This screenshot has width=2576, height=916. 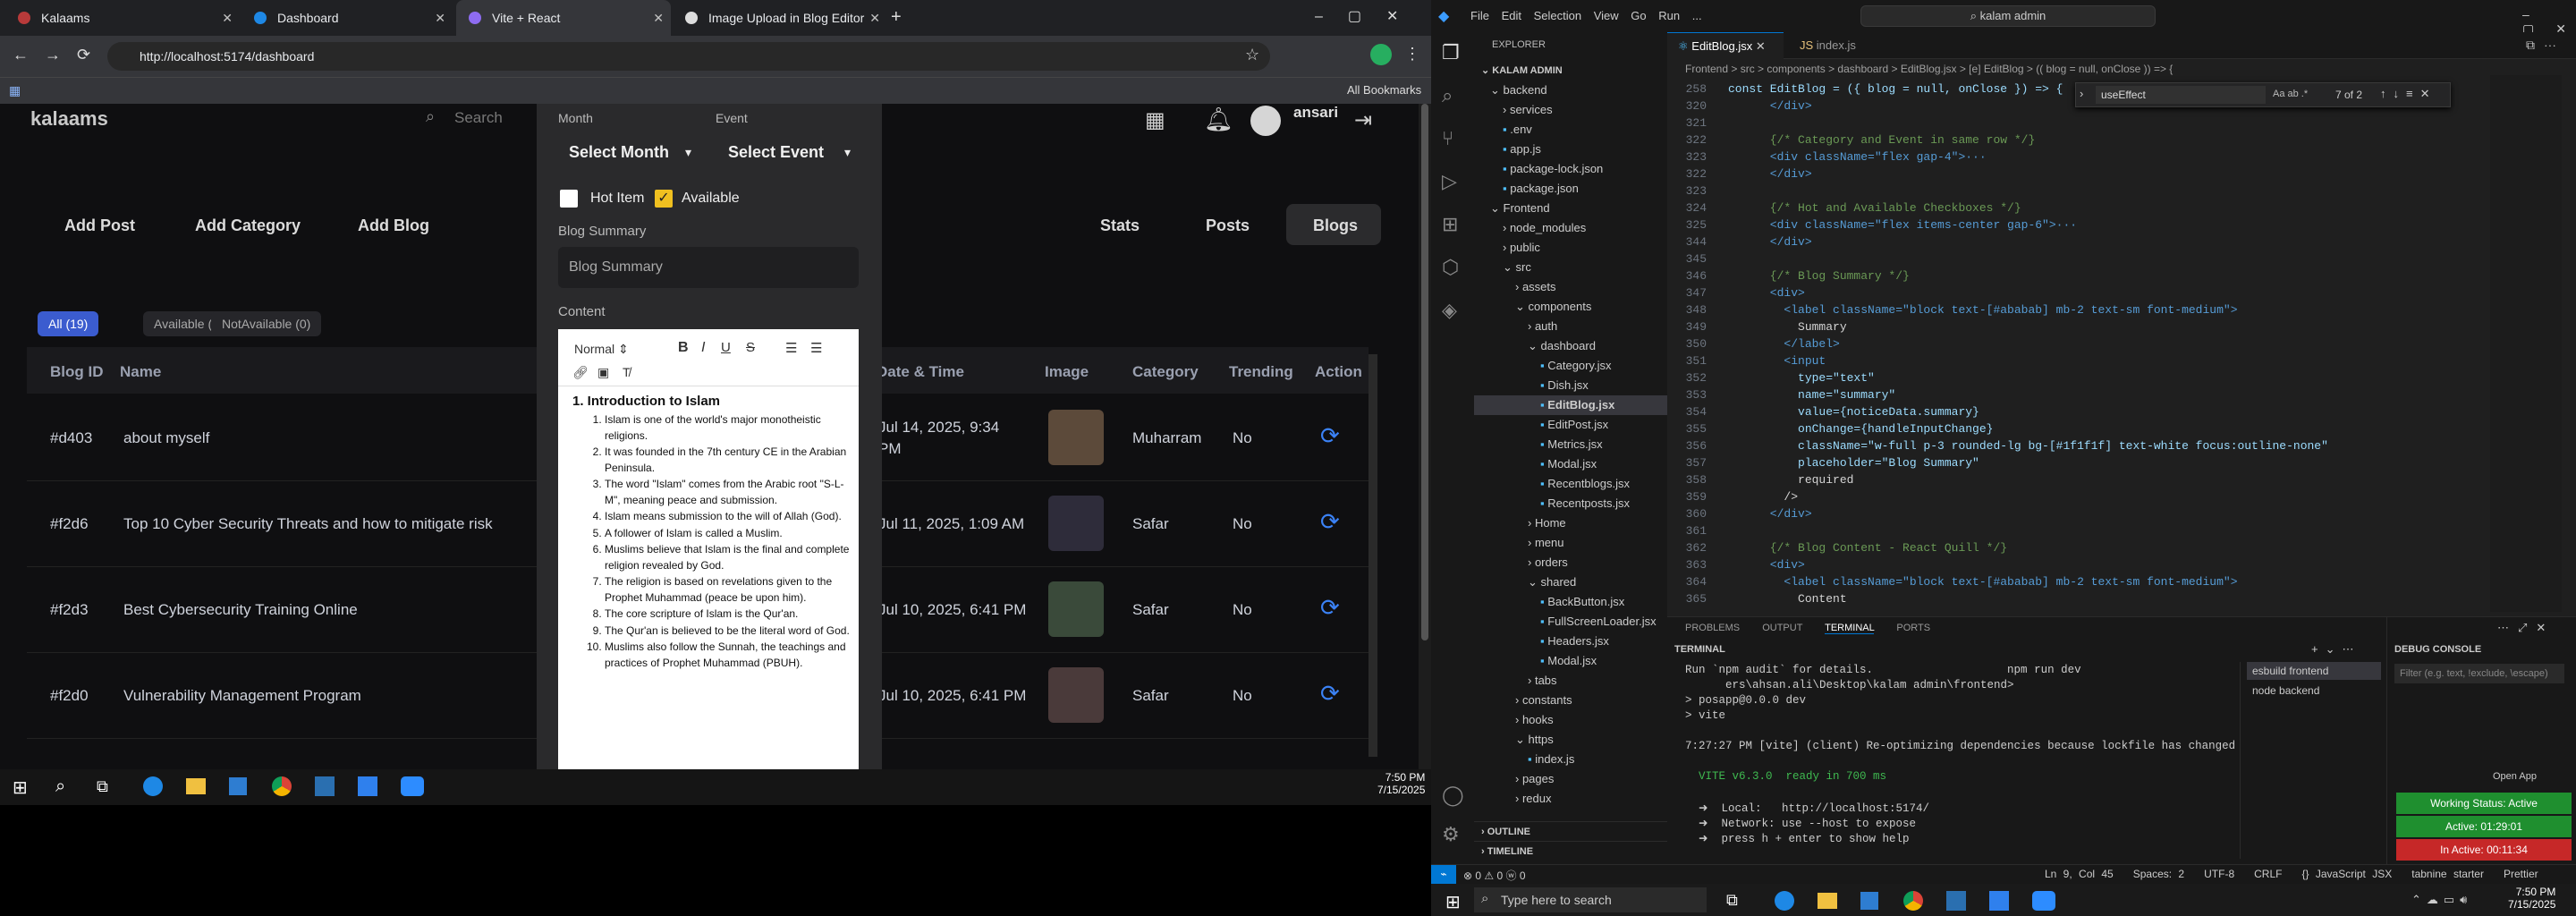 I want to click on site-logo: kalaams, so click(x=69, y=119).